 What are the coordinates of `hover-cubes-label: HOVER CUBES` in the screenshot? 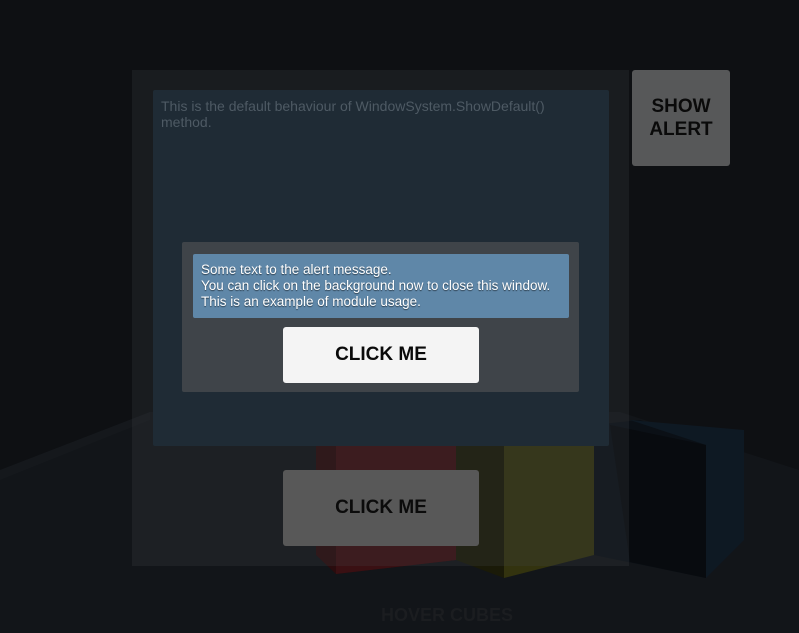 It's located at (447, 615).